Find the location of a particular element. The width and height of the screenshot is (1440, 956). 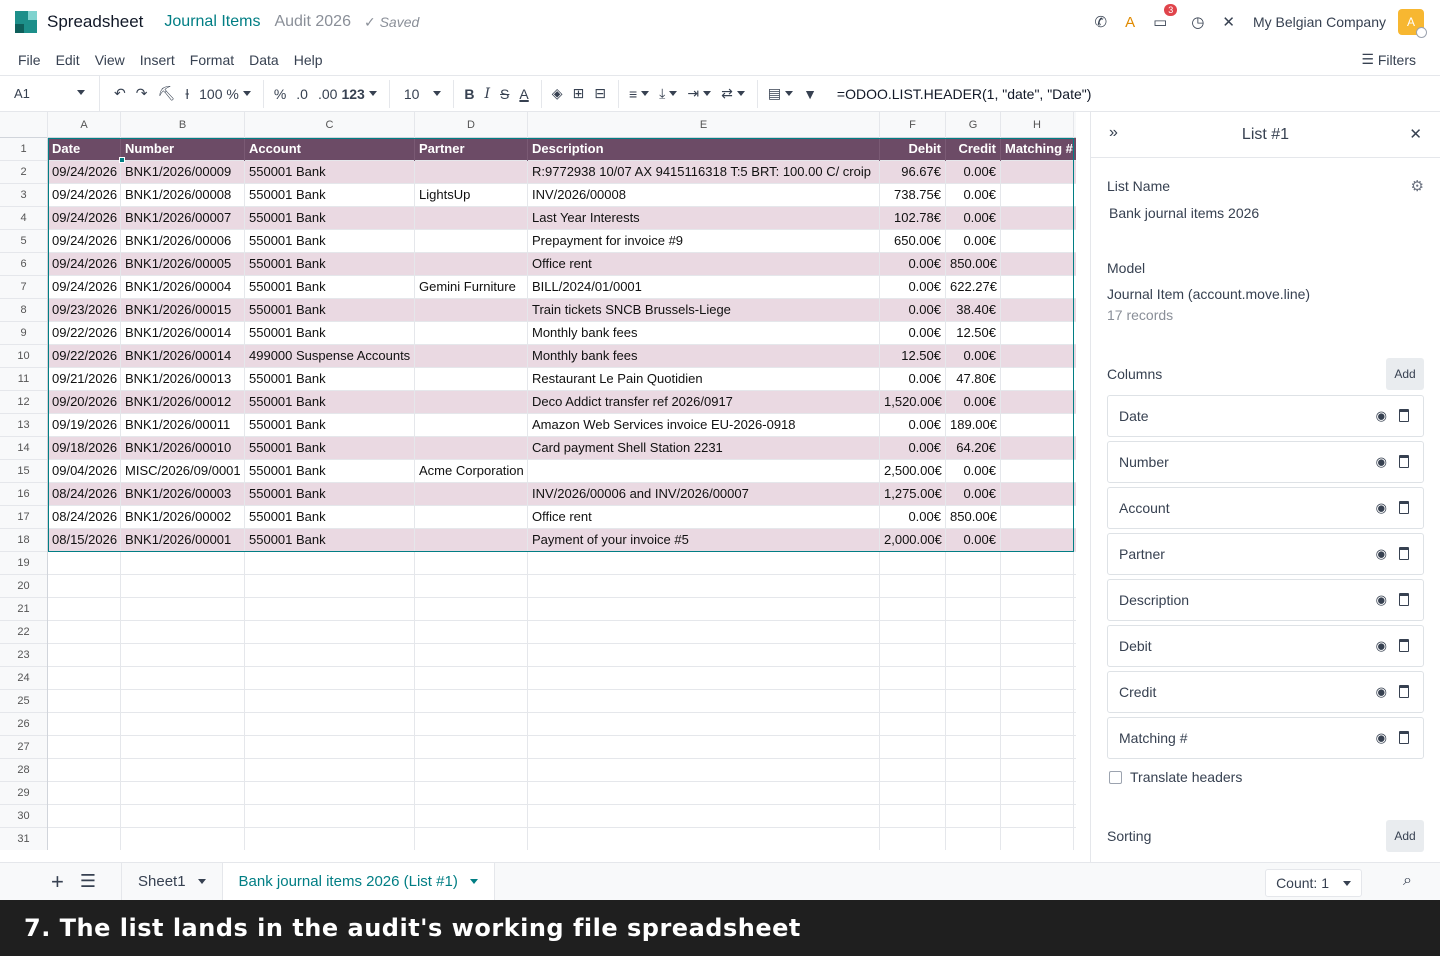

row-header: 10 is located at coordinates (23, 356).